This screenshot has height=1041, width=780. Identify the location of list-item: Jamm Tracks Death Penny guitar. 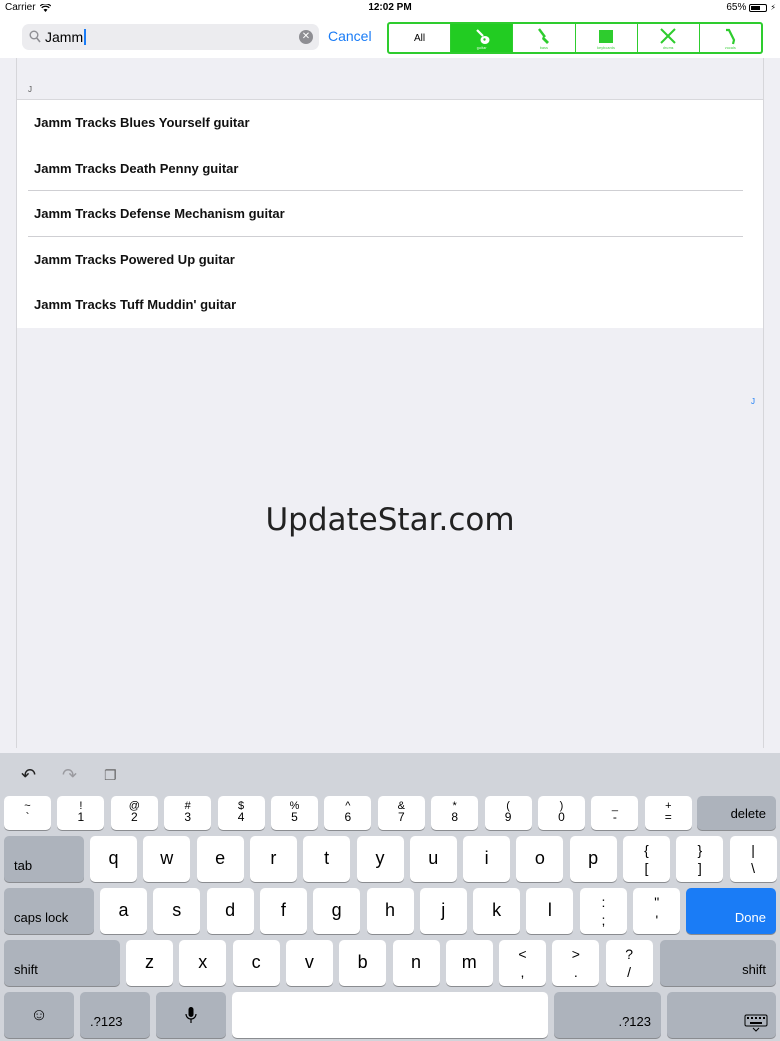
(390, 169).